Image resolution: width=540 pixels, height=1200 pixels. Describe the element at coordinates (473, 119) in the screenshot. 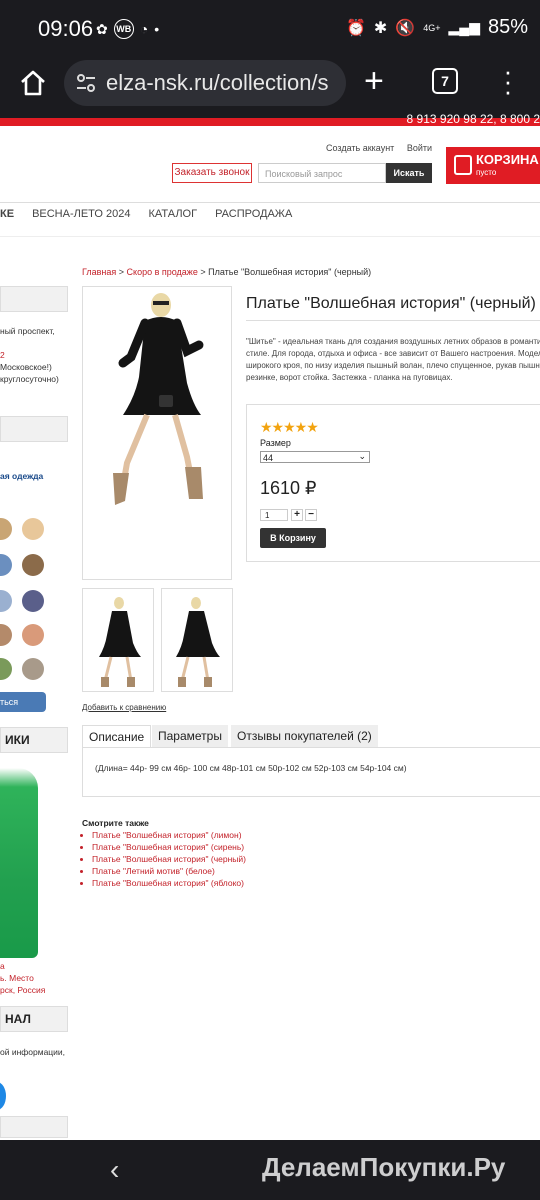

I see `header-phone: 8 913 920 98 22, 8 800 2` at that location.